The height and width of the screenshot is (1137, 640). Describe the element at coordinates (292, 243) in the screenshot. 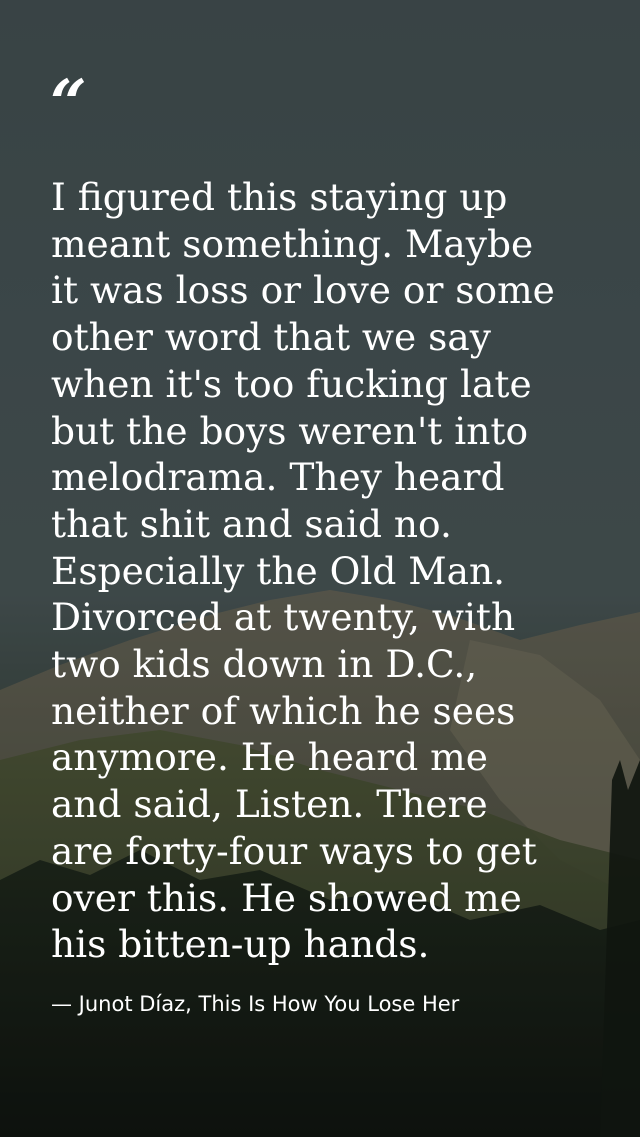

I see `quote-line: meant something. Maybe` at that location.